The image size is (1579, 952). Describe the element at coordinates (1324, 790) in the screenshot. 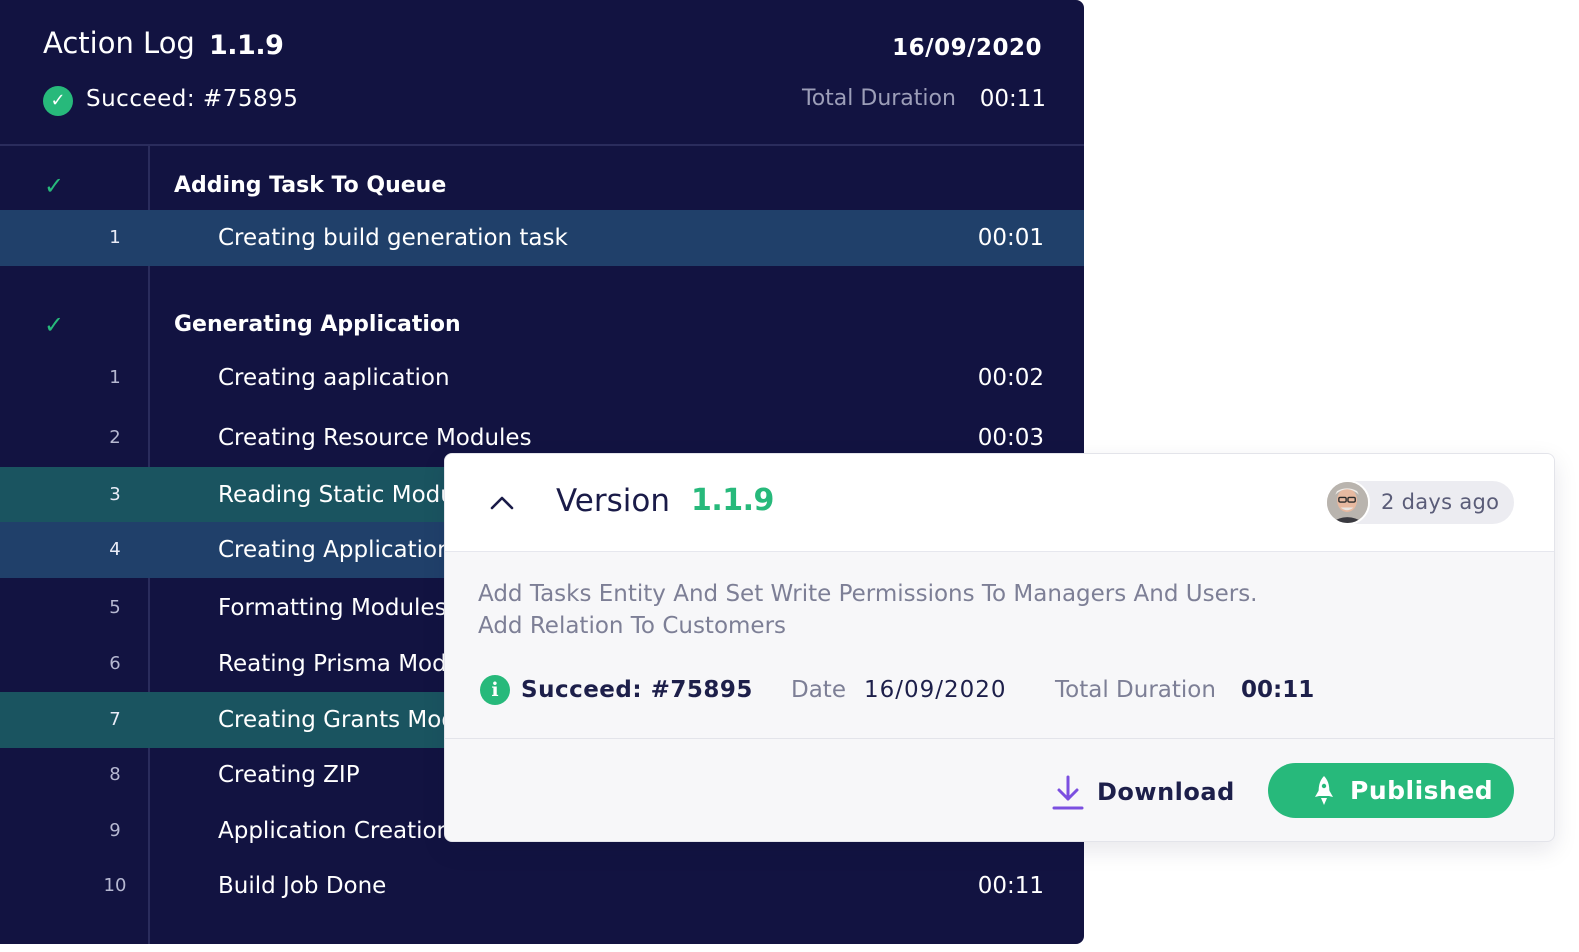

I see `rocket-icon` at that location.